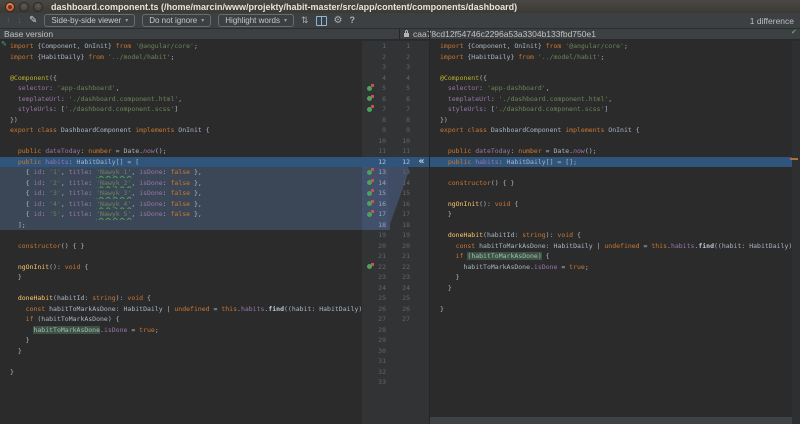  I want to click on window-maximize-button, so click(38, 6).